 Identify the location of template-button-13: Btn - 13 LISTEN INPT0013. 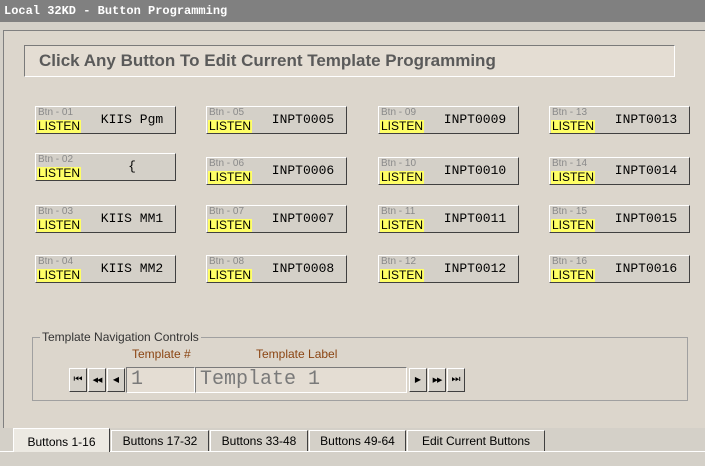
(619, 120).